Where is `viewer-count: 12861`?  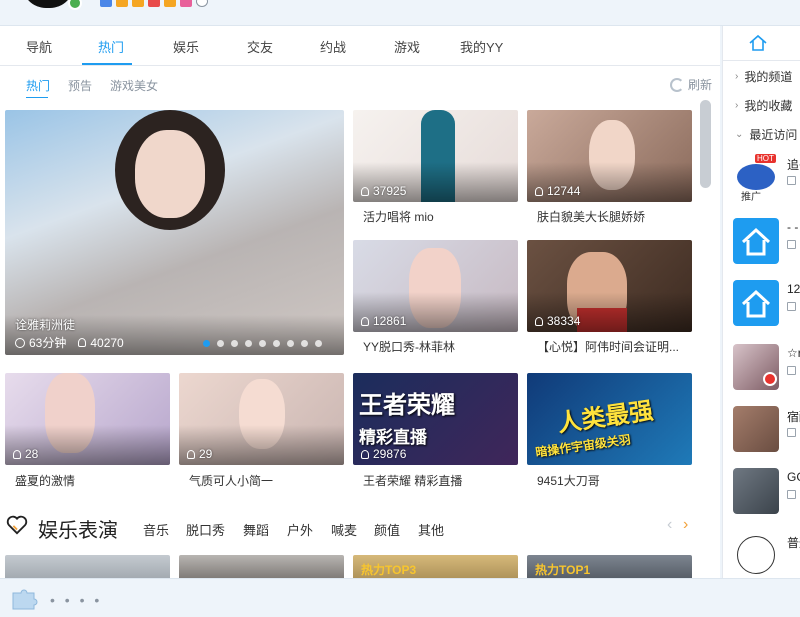 viewer-count: 12861 is located at coordinates (383, 321).